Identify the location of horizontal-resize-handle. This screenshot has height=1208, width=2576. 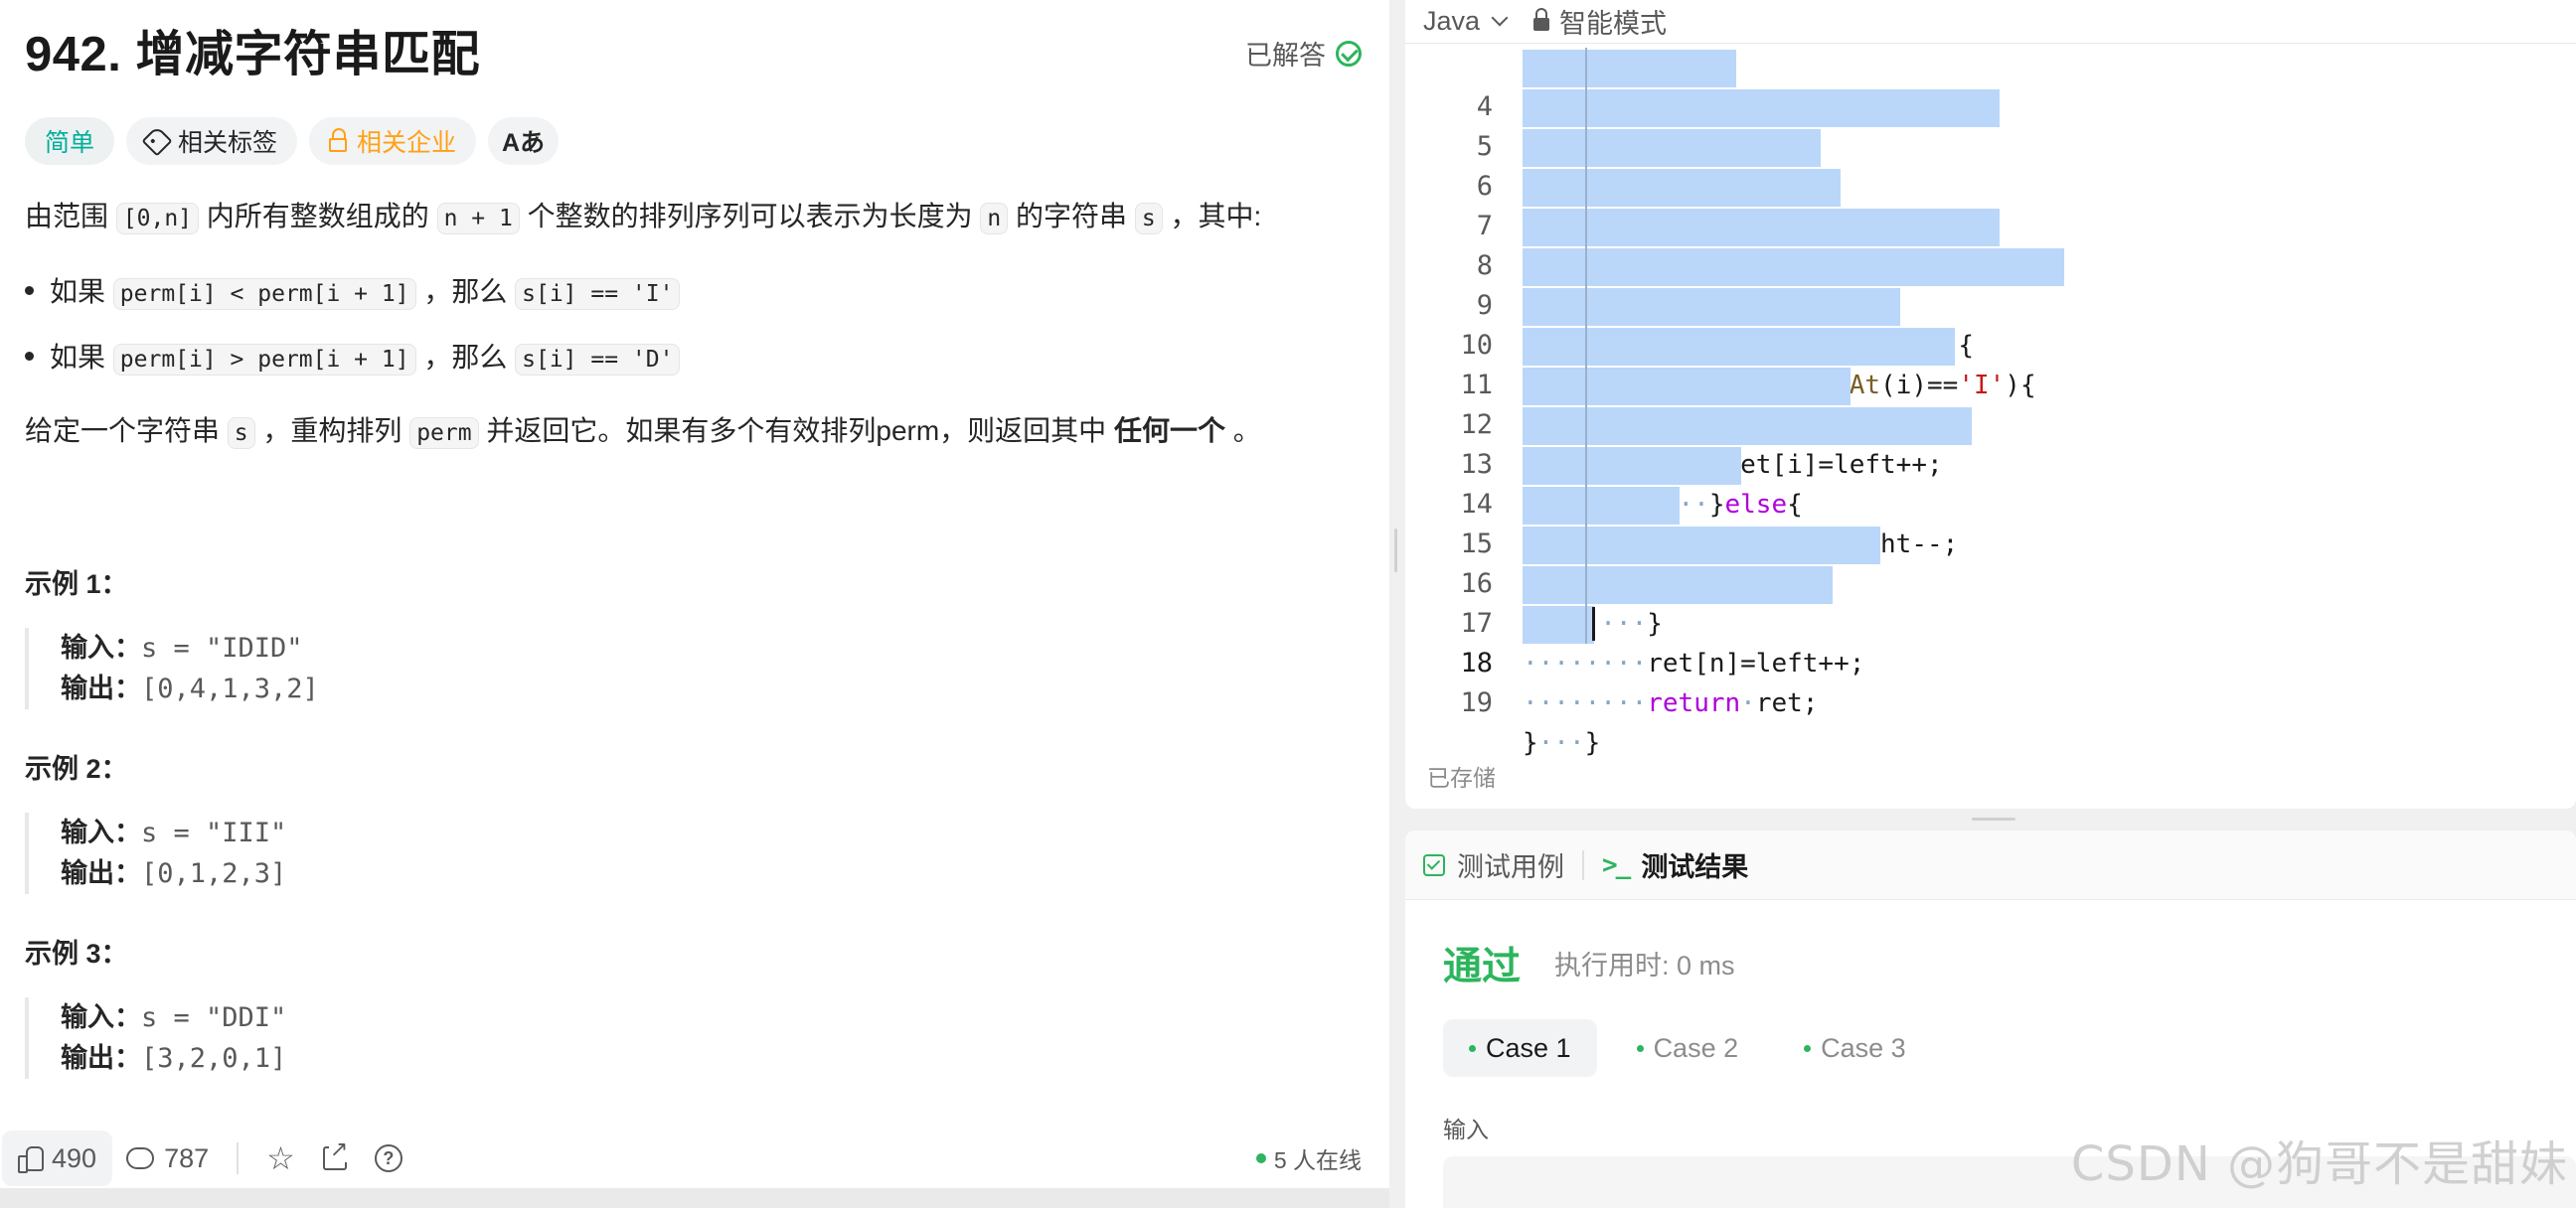
(1990, 819).